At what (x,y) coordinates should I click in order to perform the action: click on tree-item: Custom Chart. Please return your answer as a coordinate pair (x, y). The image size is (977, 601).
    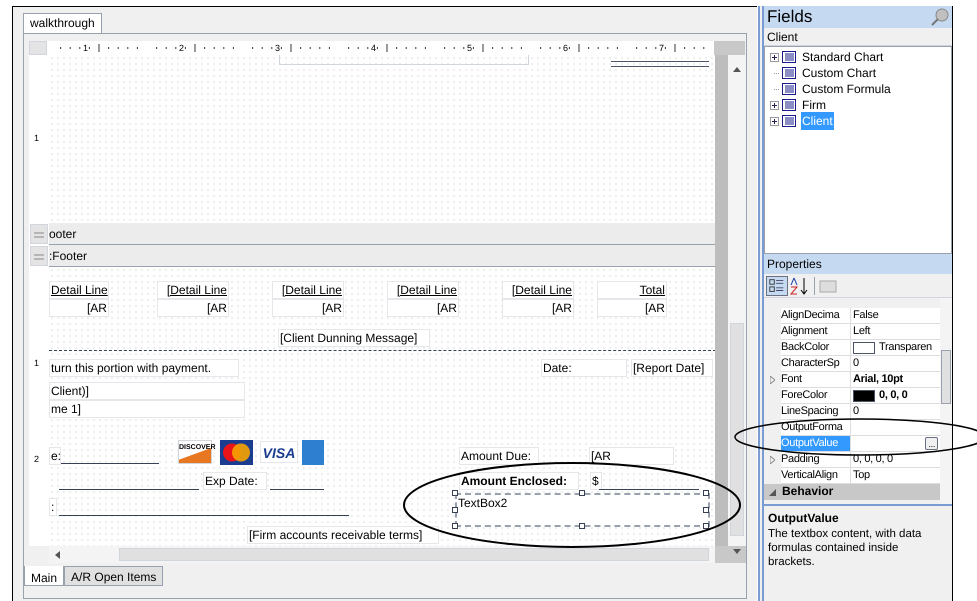
    Looking at the image, I should click on (839, 73).